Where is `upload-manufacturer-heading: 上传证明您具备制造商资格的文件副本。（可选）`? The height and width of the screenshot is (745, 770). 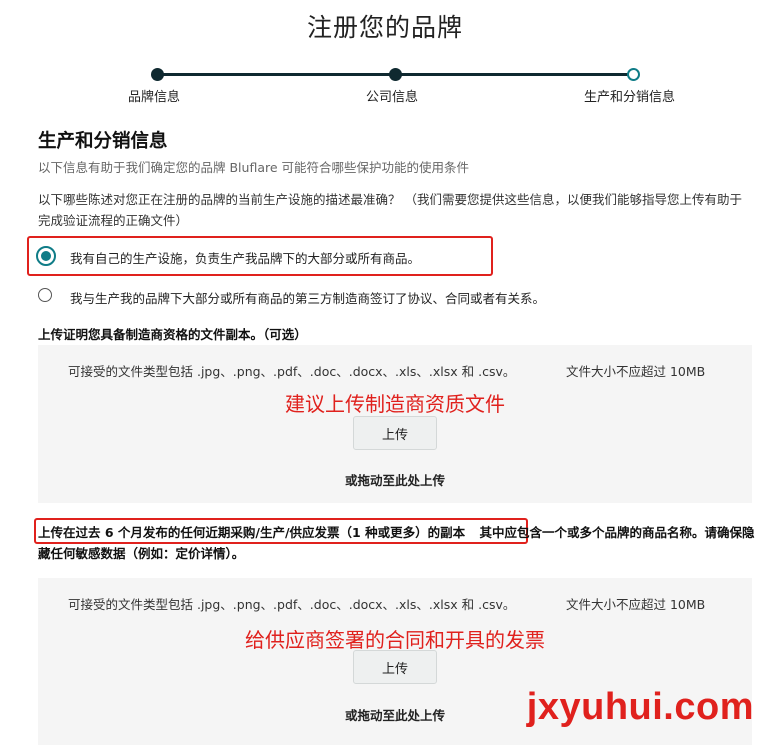 upload-manufacturer-heading: 上传证明您具备制造商资格的文件副本。（可选） is located at coordinates (172, 334).